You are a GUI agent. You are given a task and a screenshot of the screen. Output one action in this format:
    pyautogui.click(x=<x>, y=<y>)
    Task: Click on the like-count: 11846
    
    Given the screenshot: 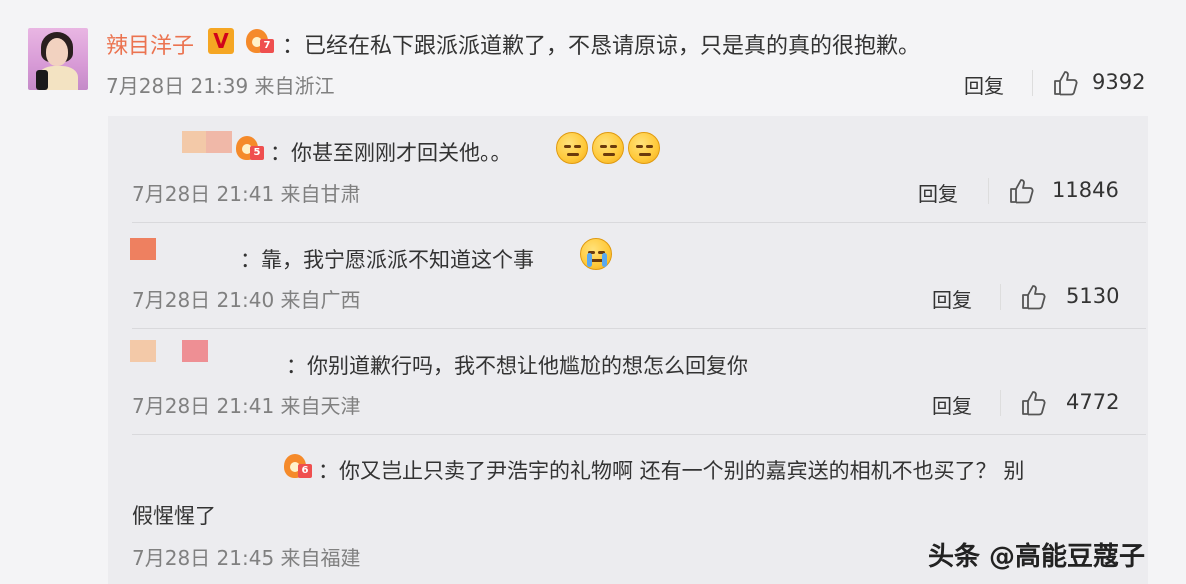 What is the action you would take?
    pyautogui.click(x=1085, y=190)
    